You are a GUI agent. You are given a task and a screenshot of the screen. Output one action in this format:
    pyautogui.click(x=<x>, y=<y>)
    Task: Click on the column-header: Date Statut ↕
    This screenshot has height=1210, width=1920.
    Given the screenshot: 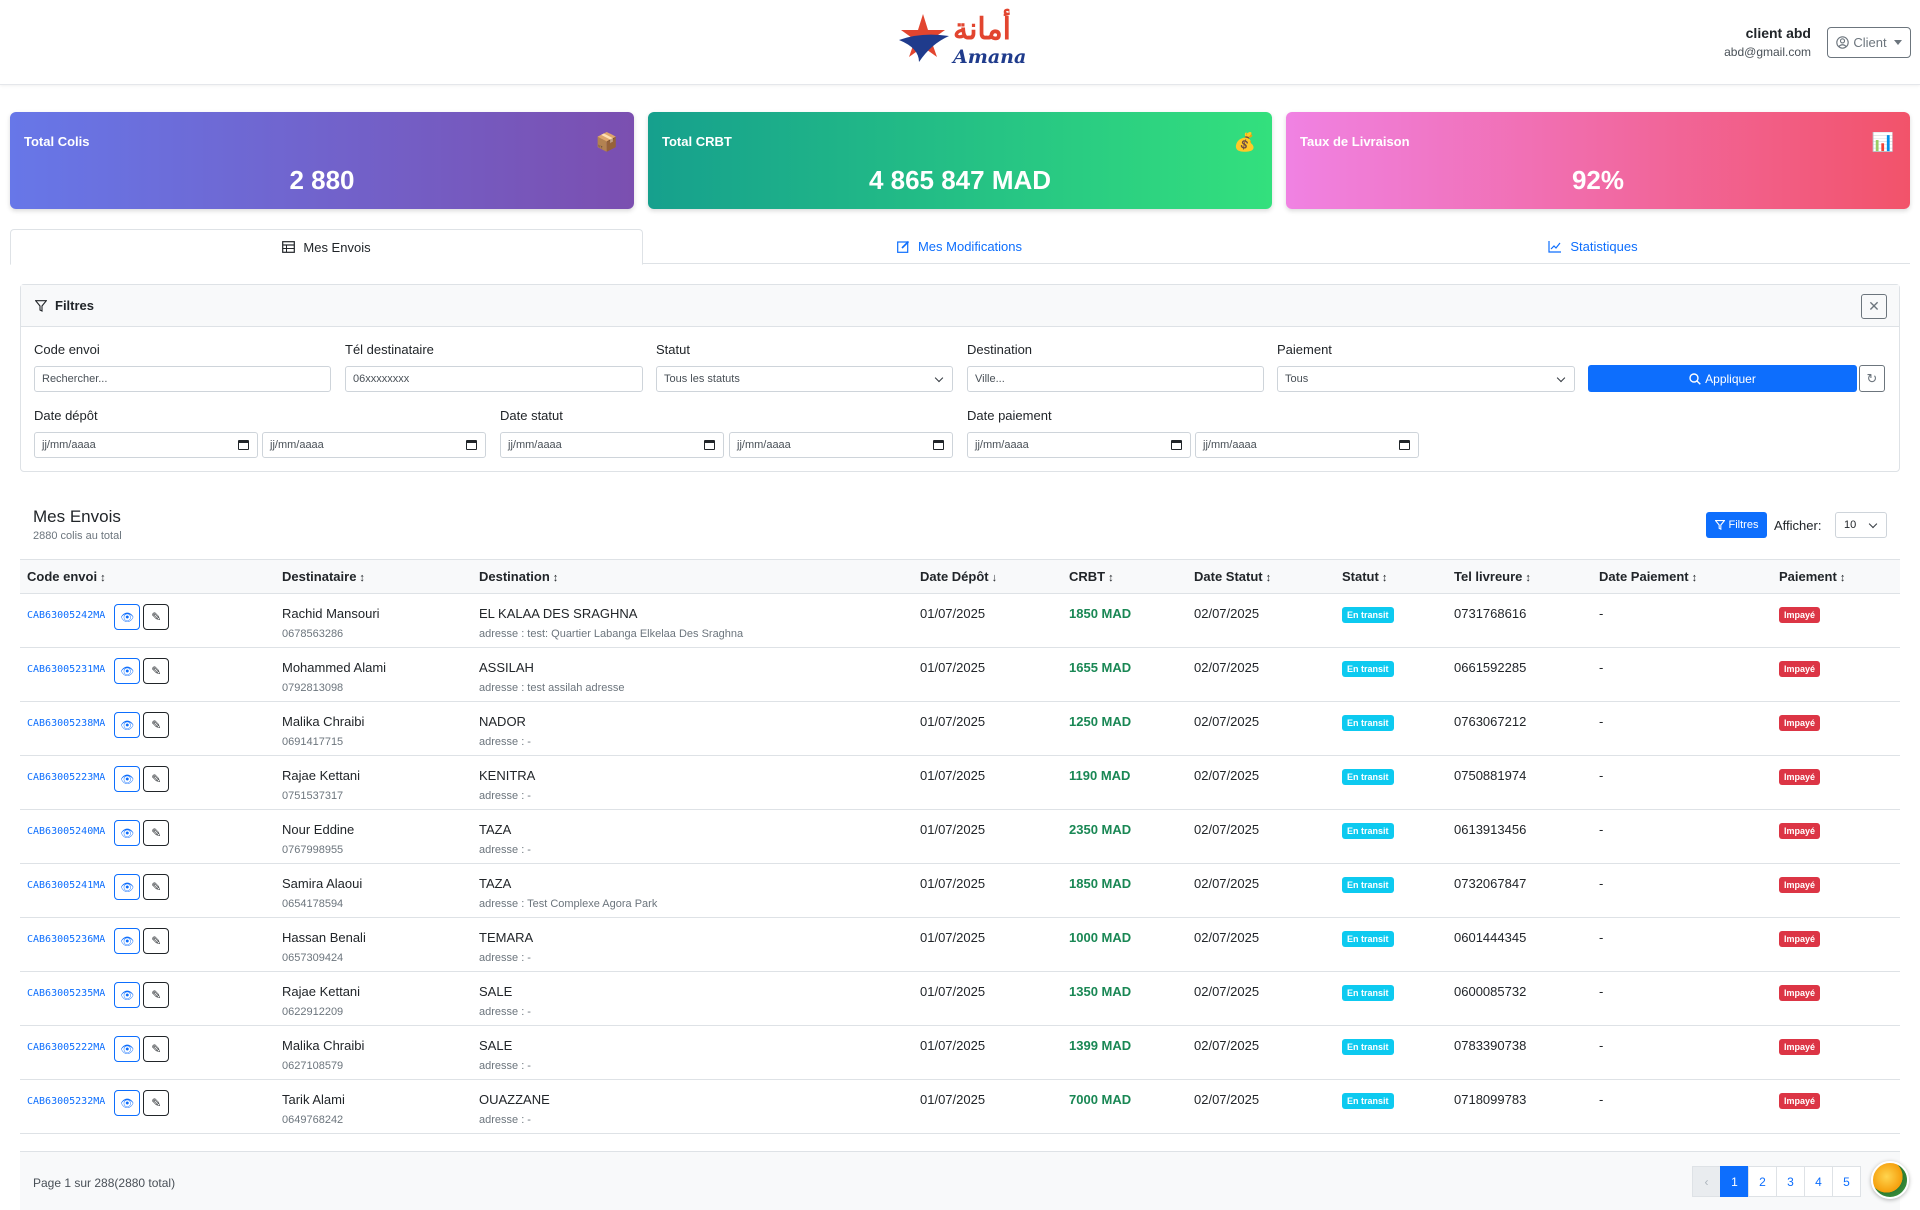 What is the action you would take?
    pyautogui.click(x=1261, y=577)
    